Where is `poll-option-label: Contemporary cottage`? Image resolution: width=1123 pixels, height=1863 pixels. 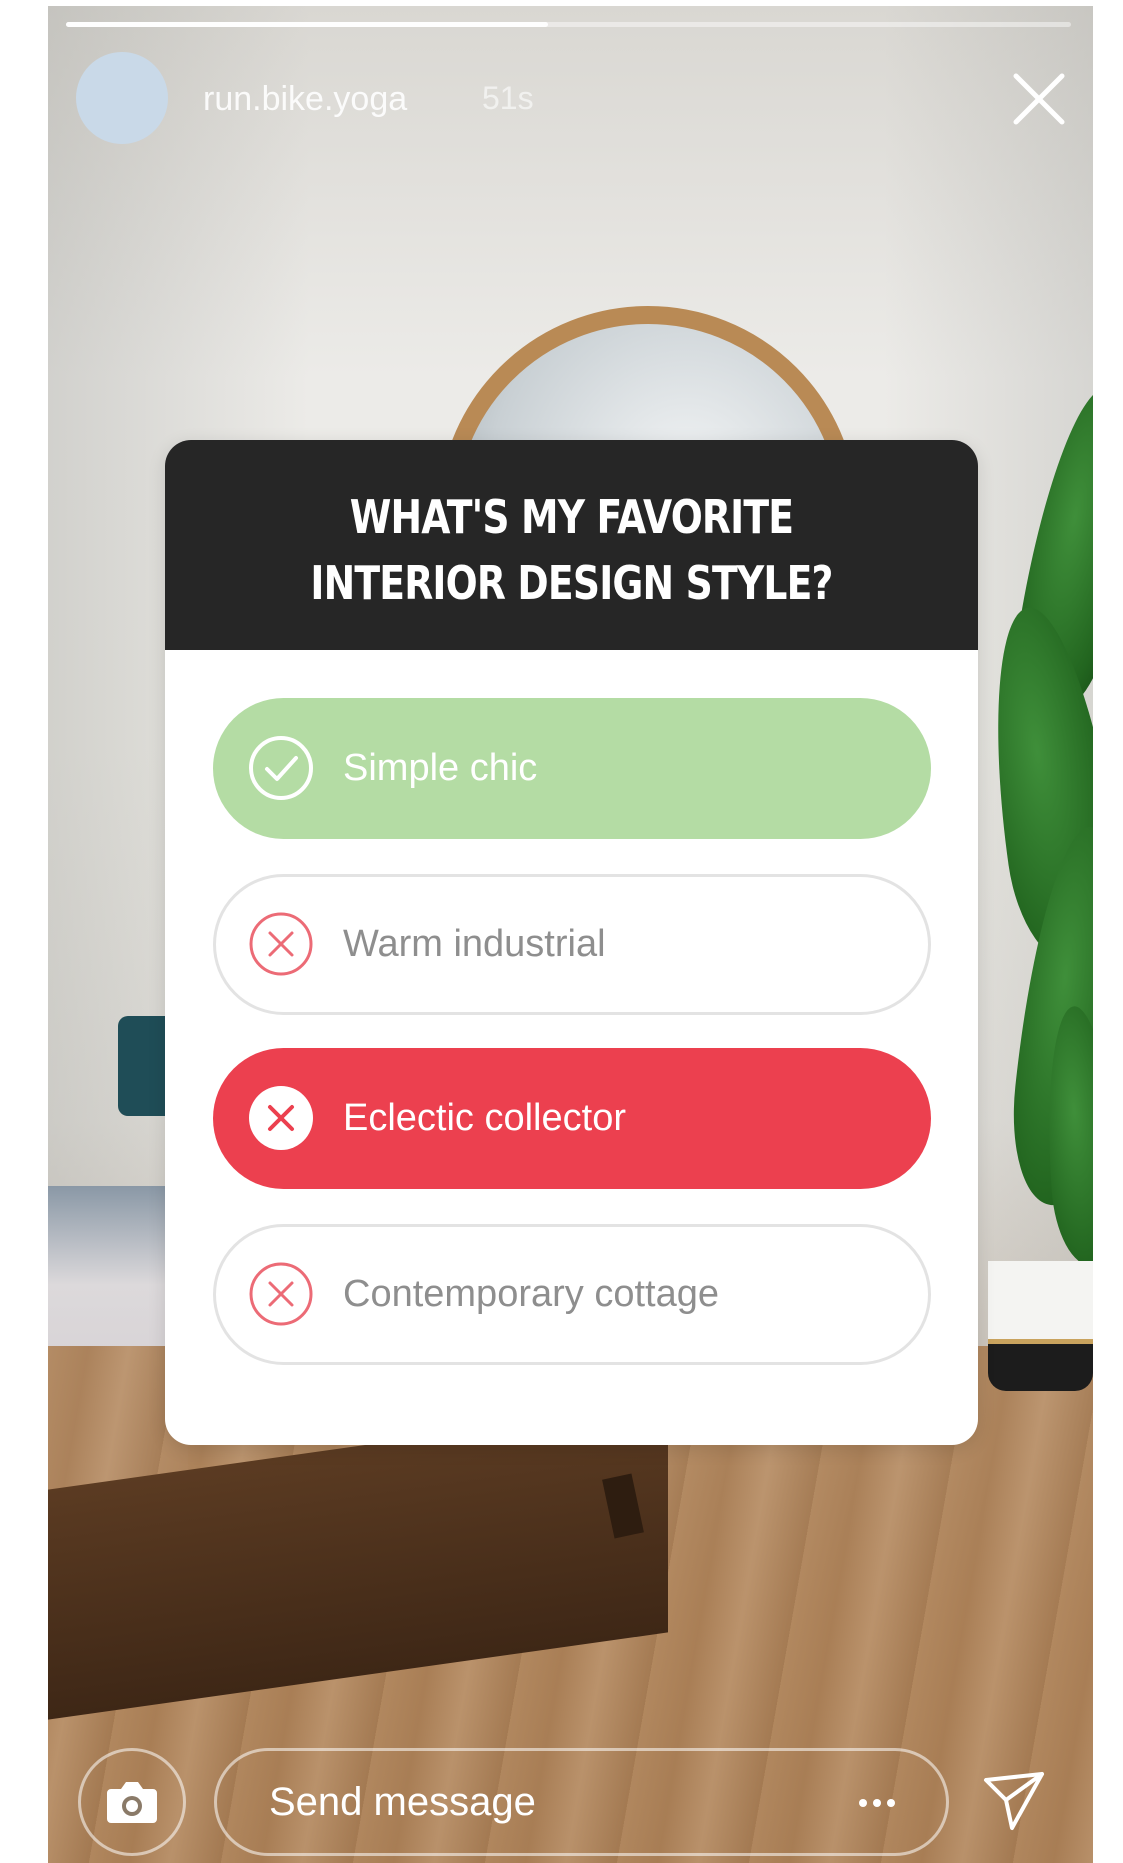 poll-option-label: Contemporary cottage is located at coordinates (531, 1294).